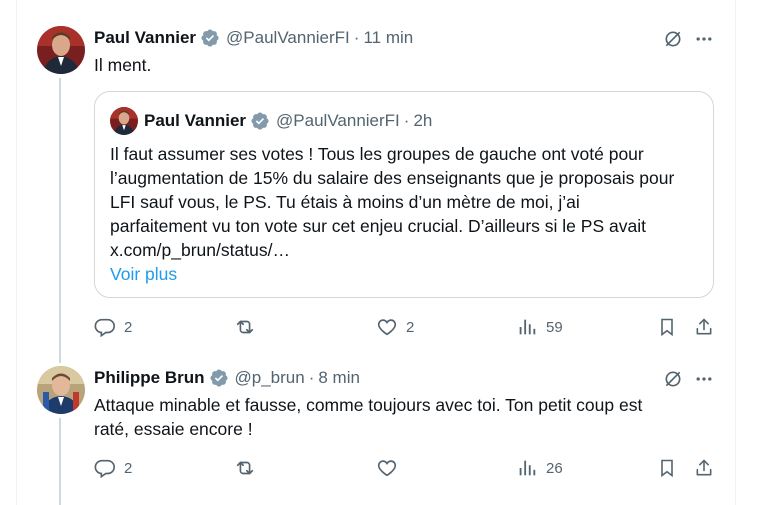 Image resolution: width=774 pixels, height=505 pixels. I want to click on author-handle: @p_brun, so click(270, 378).